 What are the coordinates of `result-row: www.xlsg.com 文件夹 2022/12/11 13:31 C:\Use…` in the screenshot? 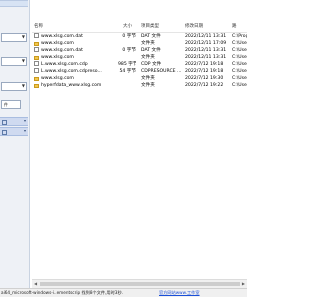 It's located at (139, 57).